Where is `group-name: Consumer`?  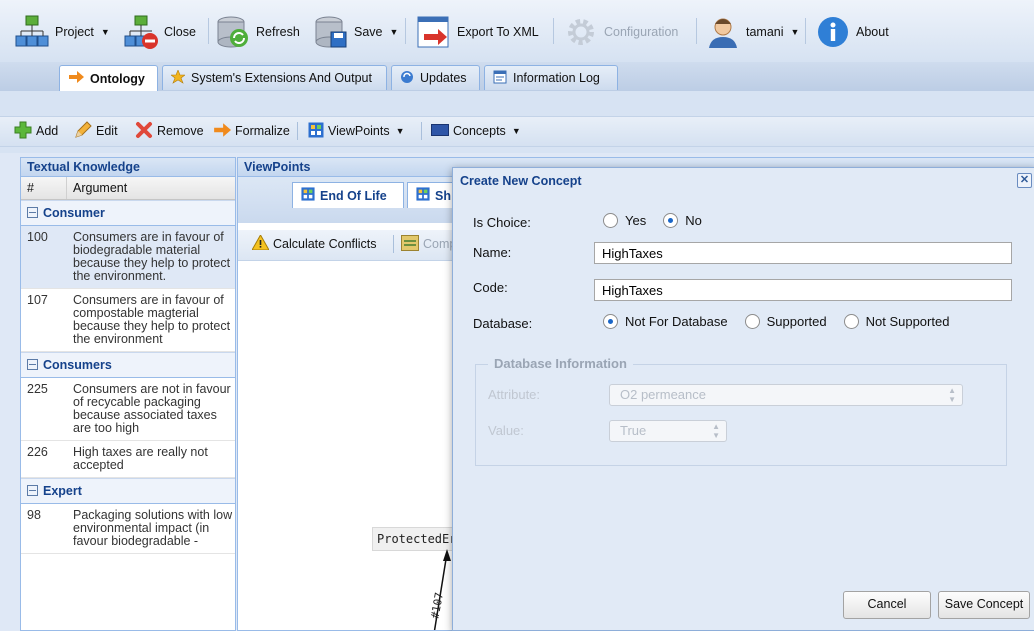
group-name: Consumer is located at coordinates (74, 213).